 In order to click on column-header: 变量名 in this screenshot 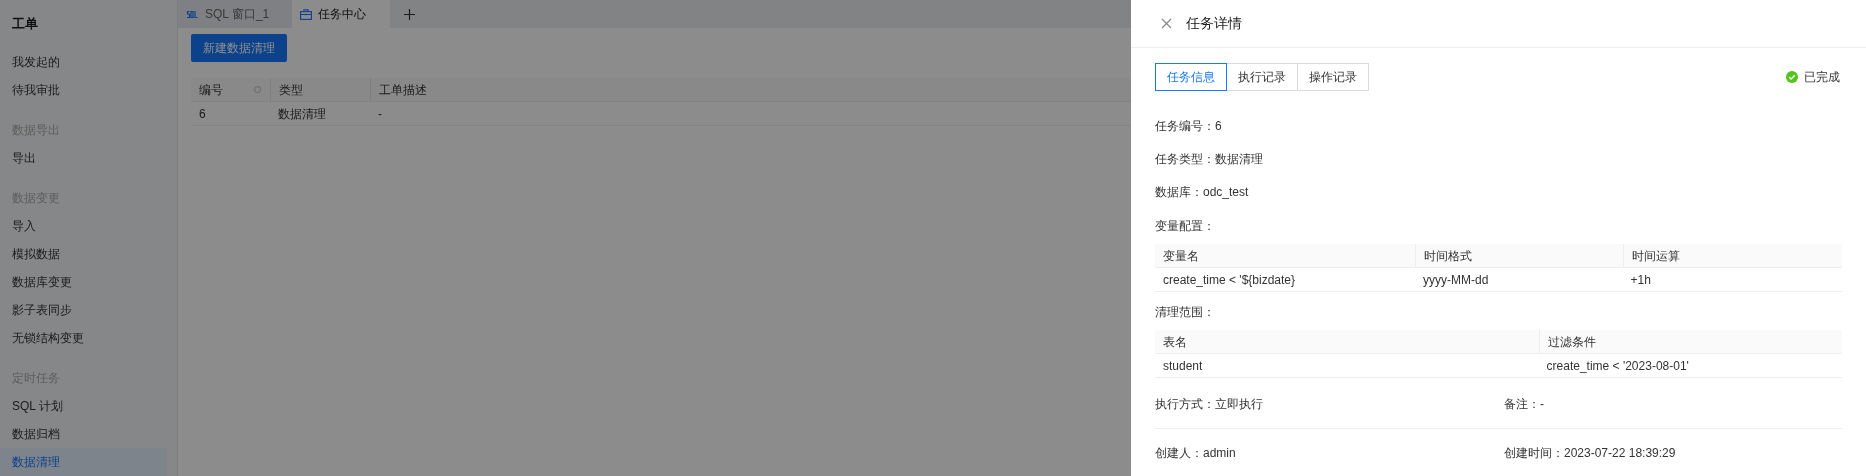, I will do `click(1181, 256)`.